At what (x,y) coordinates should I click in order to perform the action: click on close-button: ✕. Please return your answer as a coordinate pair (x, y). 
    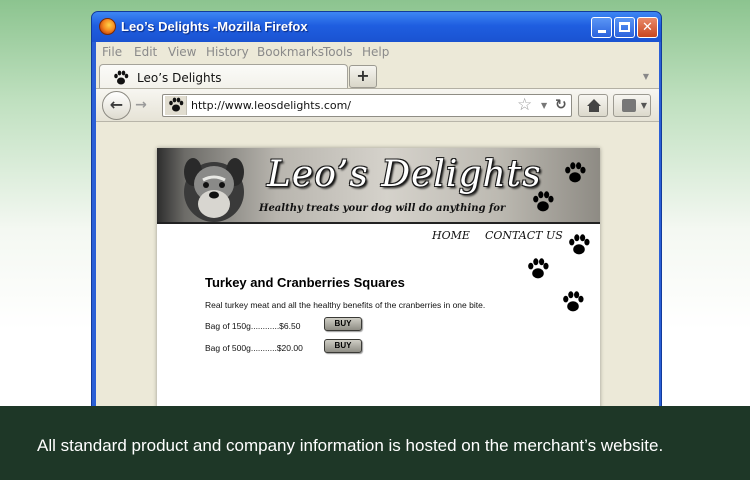
    Looking at the image, I should click on (647, 27).